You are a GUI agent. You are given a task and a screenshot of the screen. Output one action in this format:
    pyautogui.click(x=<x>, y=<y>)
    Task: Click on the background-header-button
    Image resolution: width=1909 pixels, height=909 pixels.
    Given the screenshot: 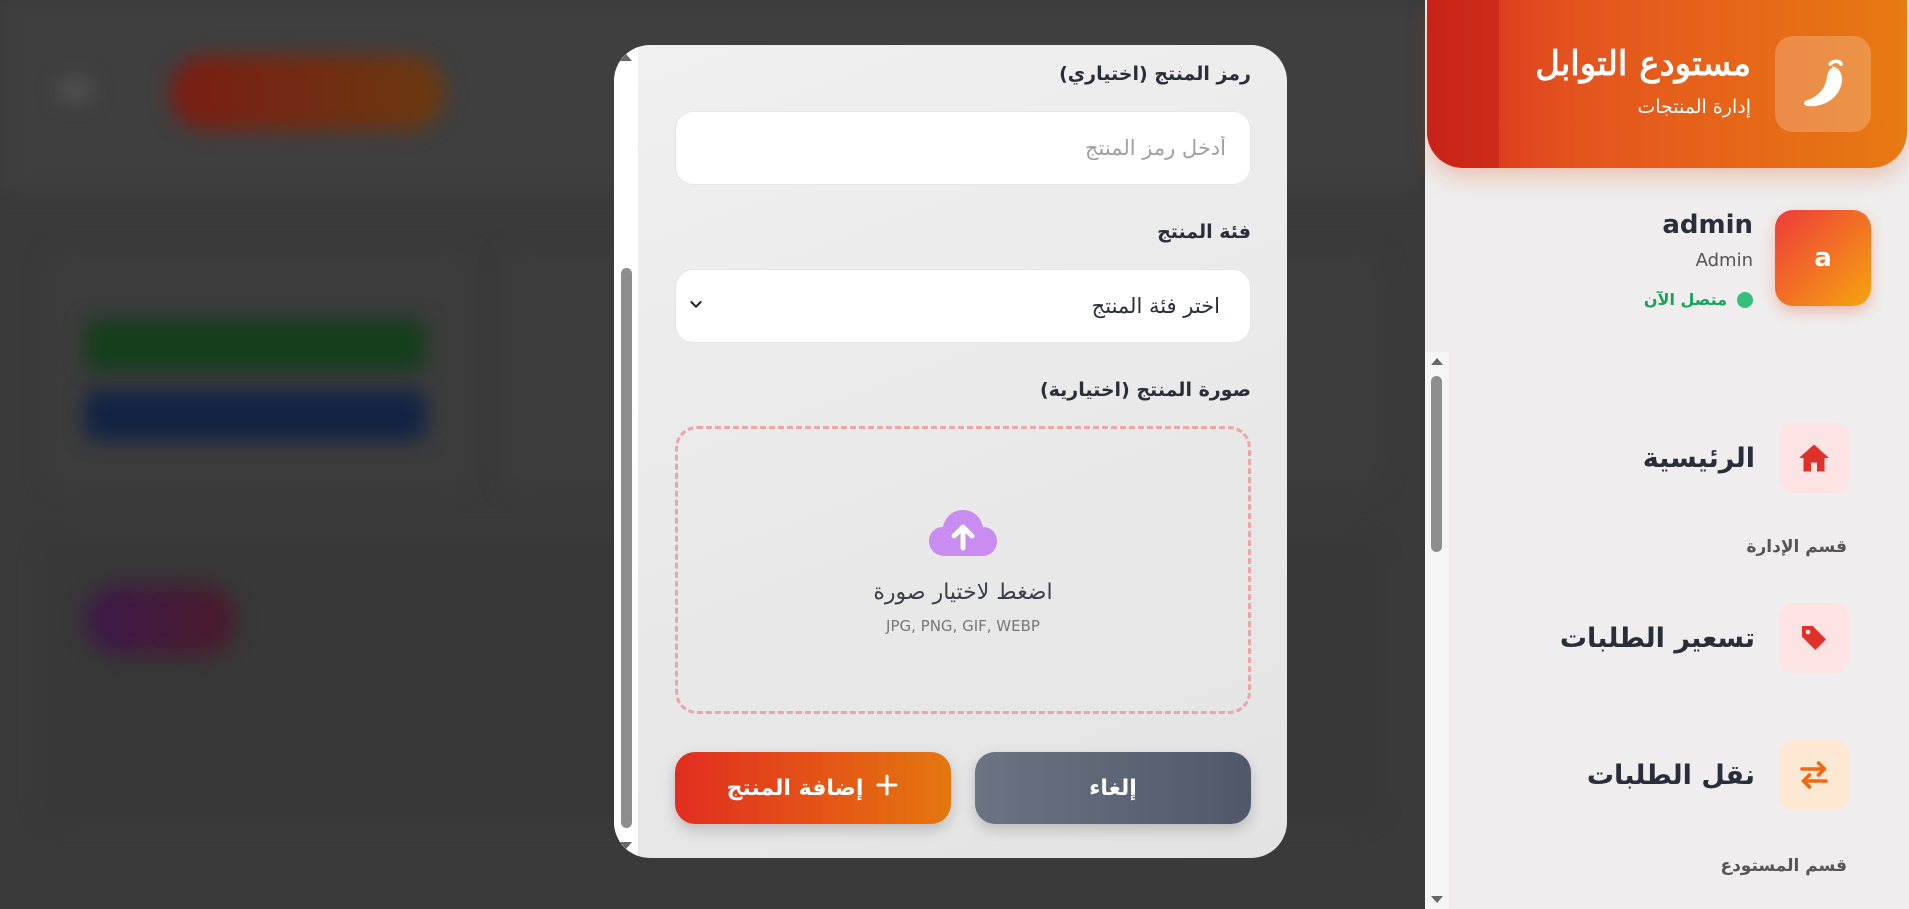 What is the action you would take?
    pyautogui.click(x=307, y=92)
    